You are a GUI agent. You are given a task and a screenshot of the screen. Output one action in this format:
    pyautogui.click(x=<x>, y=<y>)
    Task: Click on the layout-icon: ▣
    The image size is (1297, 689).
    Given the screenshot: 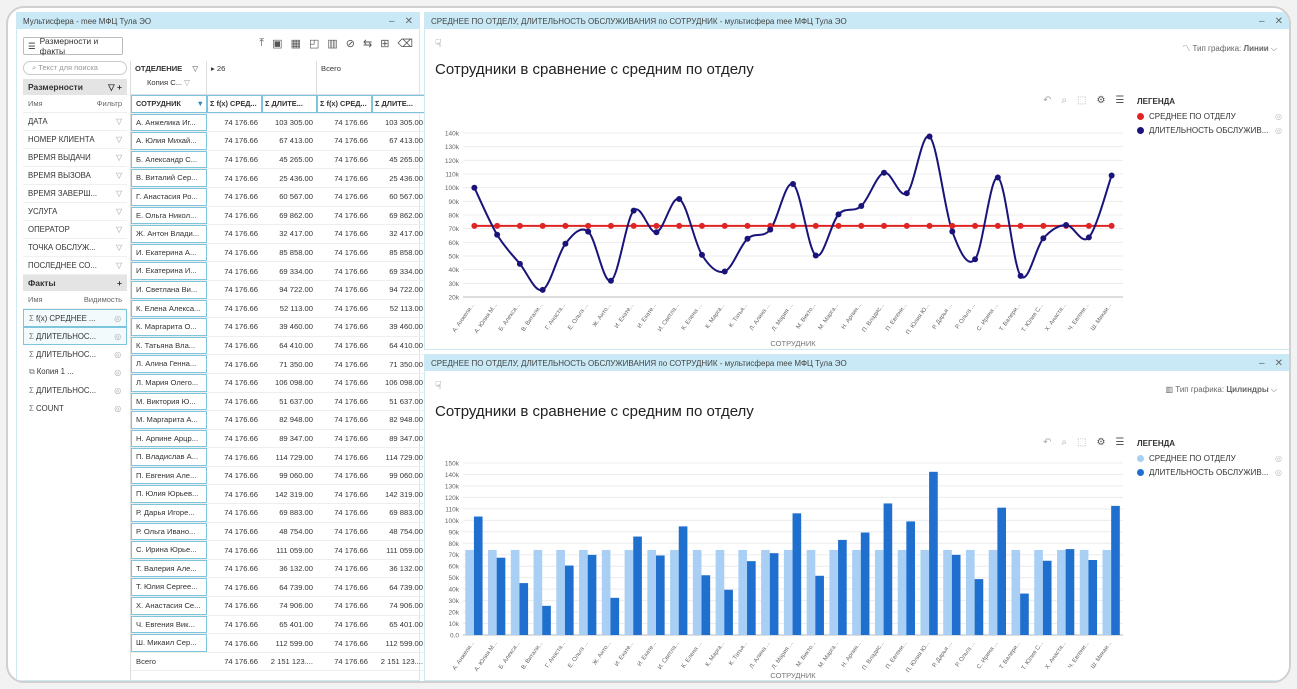 What is the action you would take?
    pyautogui.click(x=277, y=43)
    